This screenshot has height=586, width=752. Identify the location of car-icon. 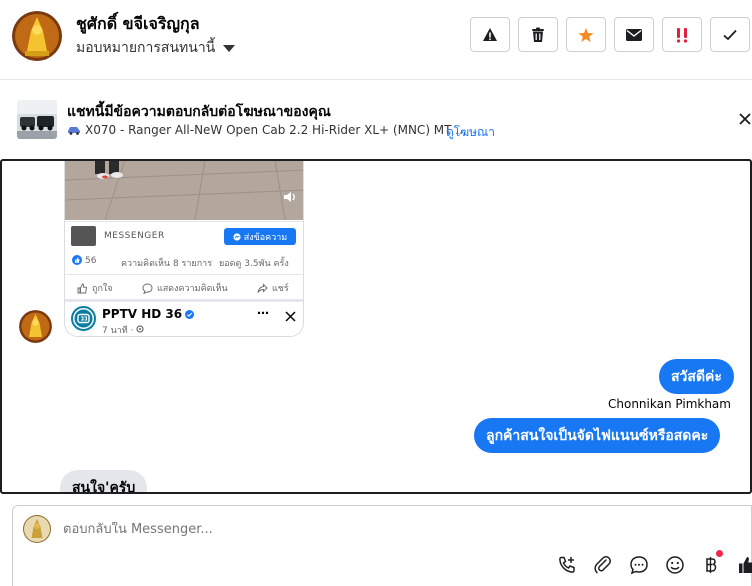
(74, 131).